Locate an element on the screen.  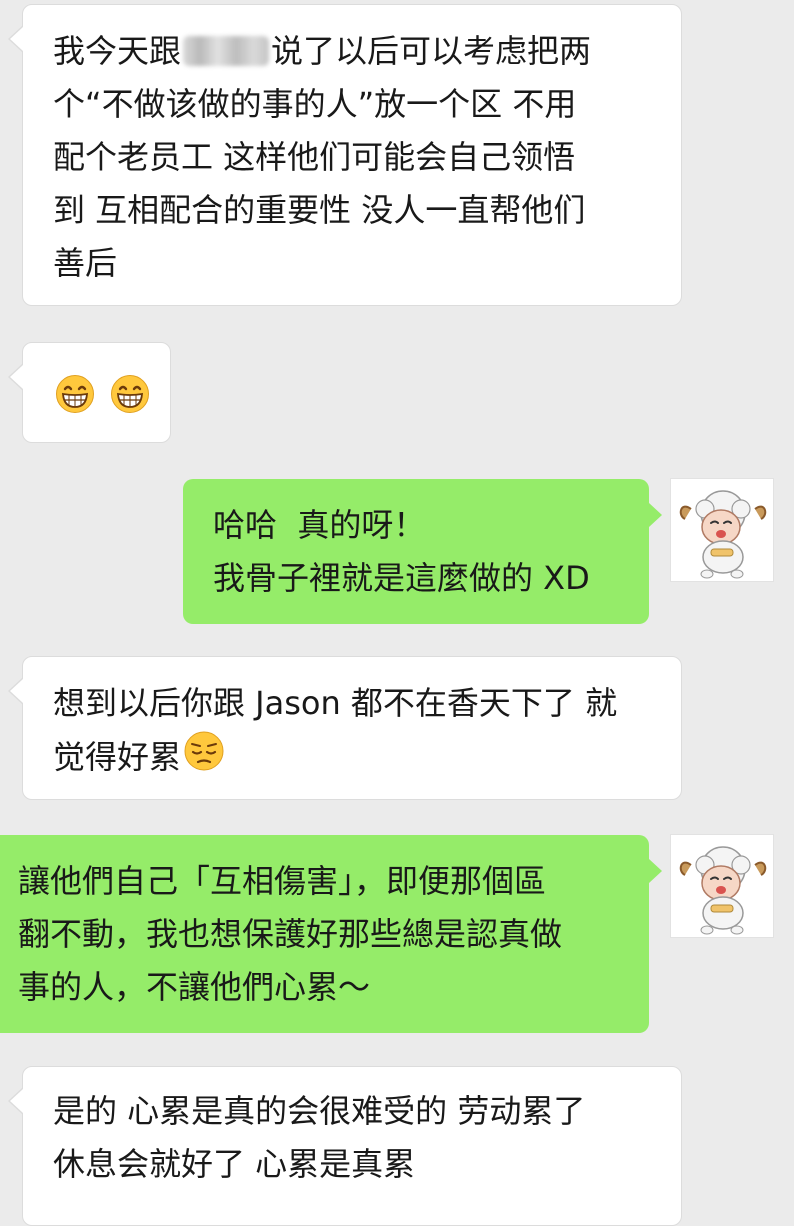
message-text-line: 是的 心累是真的会很难受的 劳动累了 is located at coordinates (319, 1111).